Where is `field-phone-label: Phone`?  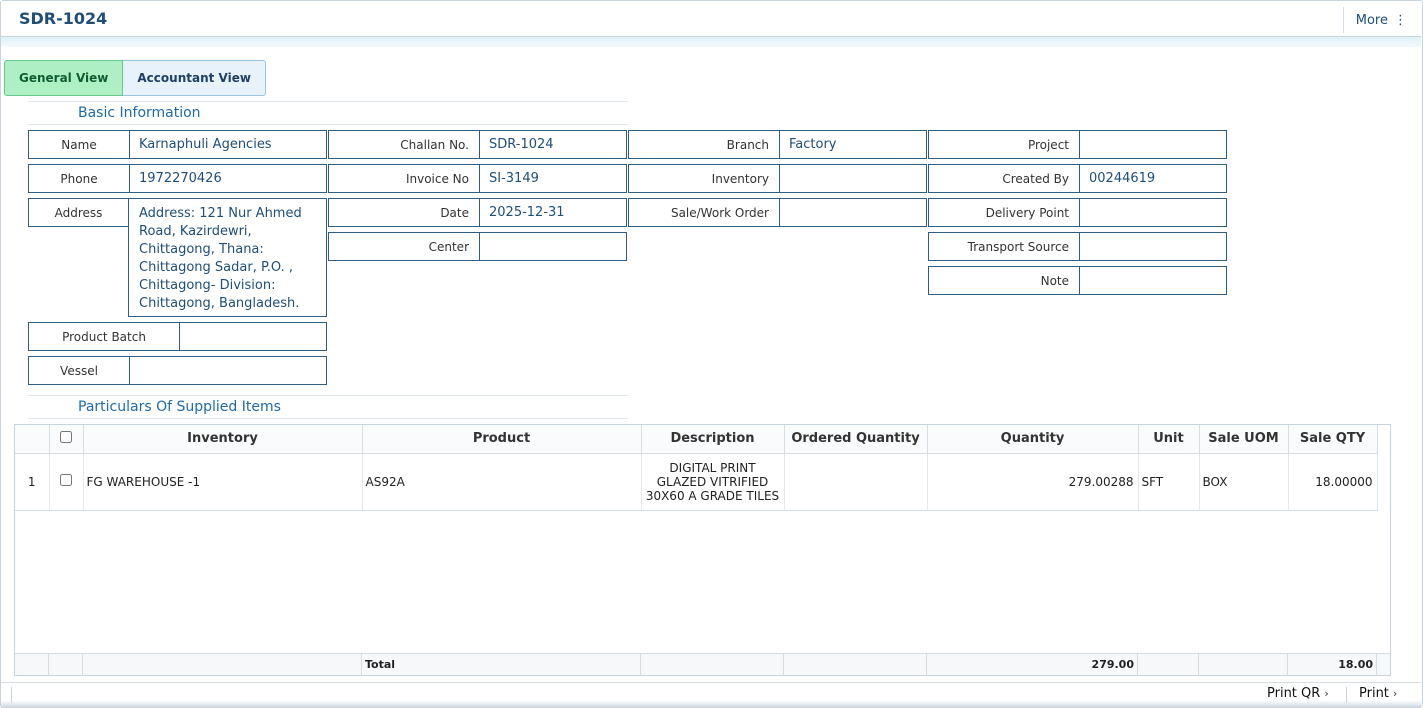
field-phone-label: Phone is located at coordinates (79, 178).